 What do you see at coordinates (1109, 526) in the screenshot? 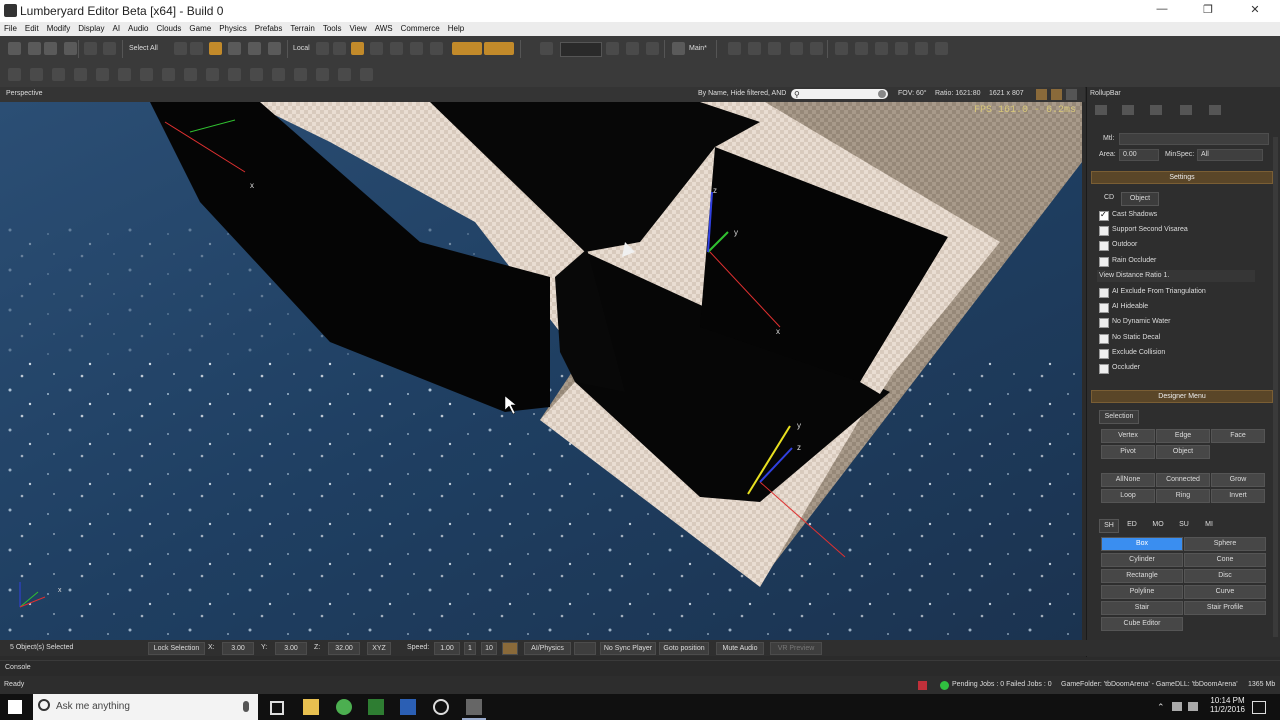
I see `tab-sh: SH` at bounding box center [1109, 526].